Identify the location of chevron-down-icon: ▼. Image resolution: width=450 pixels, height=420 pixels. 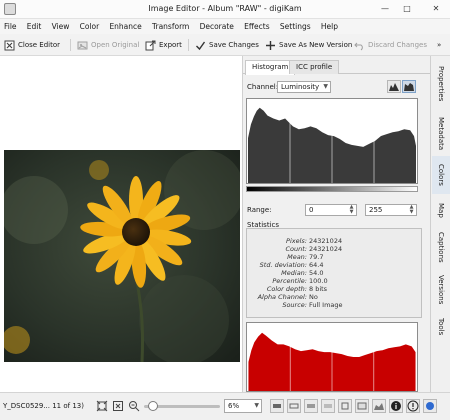
(325, 86).